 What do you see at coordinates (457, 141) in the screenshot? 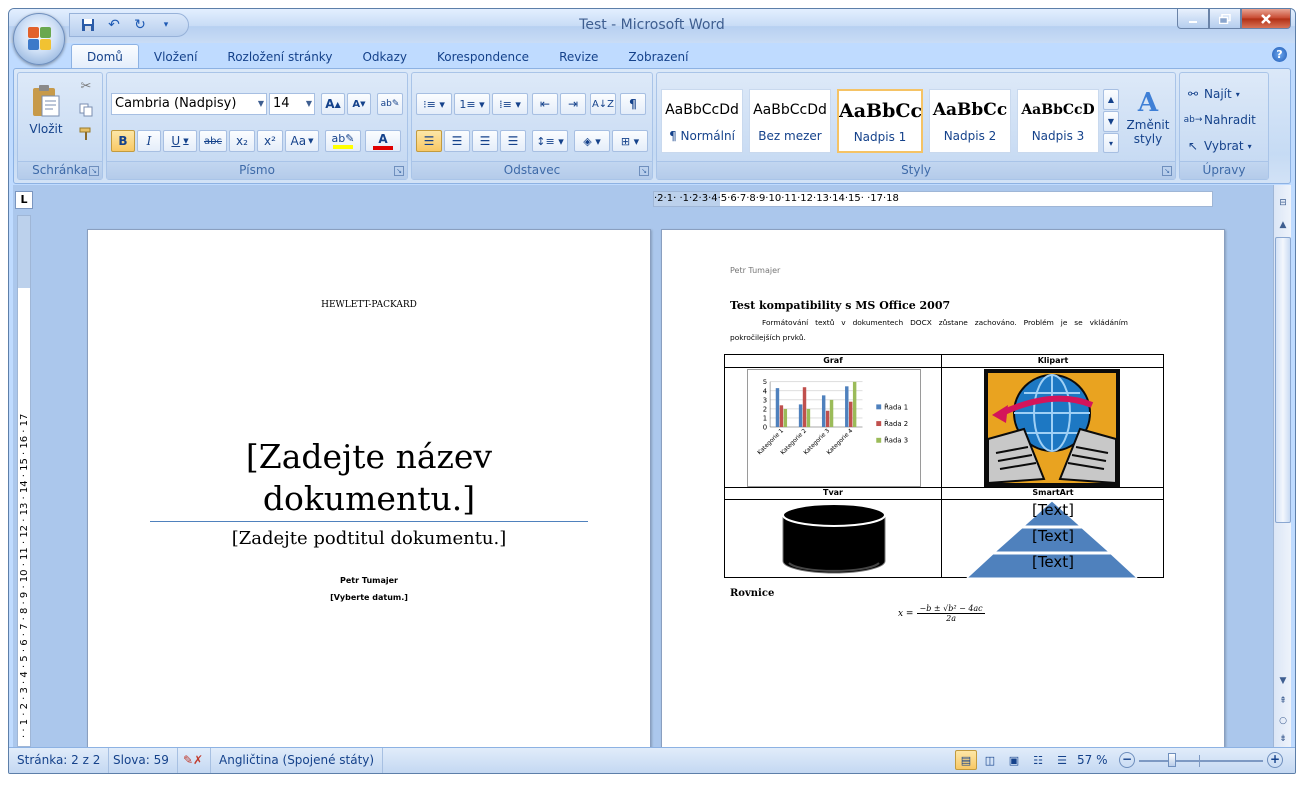
I see `align-center-button: ☰` at bounding box center [457, 141].